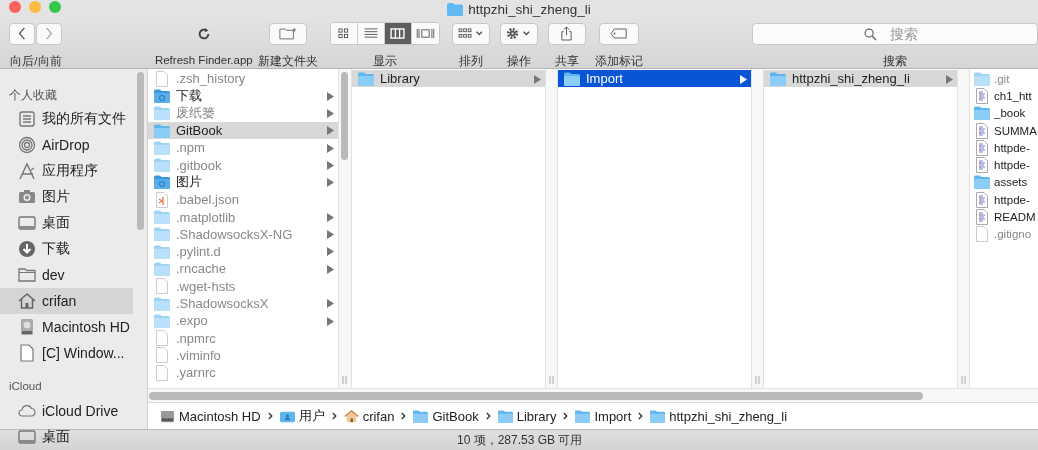  What do you see at coordinates (243, 200) in the screenshot?
I see `file-row: .babel.json` at bounding box center [243, 200].